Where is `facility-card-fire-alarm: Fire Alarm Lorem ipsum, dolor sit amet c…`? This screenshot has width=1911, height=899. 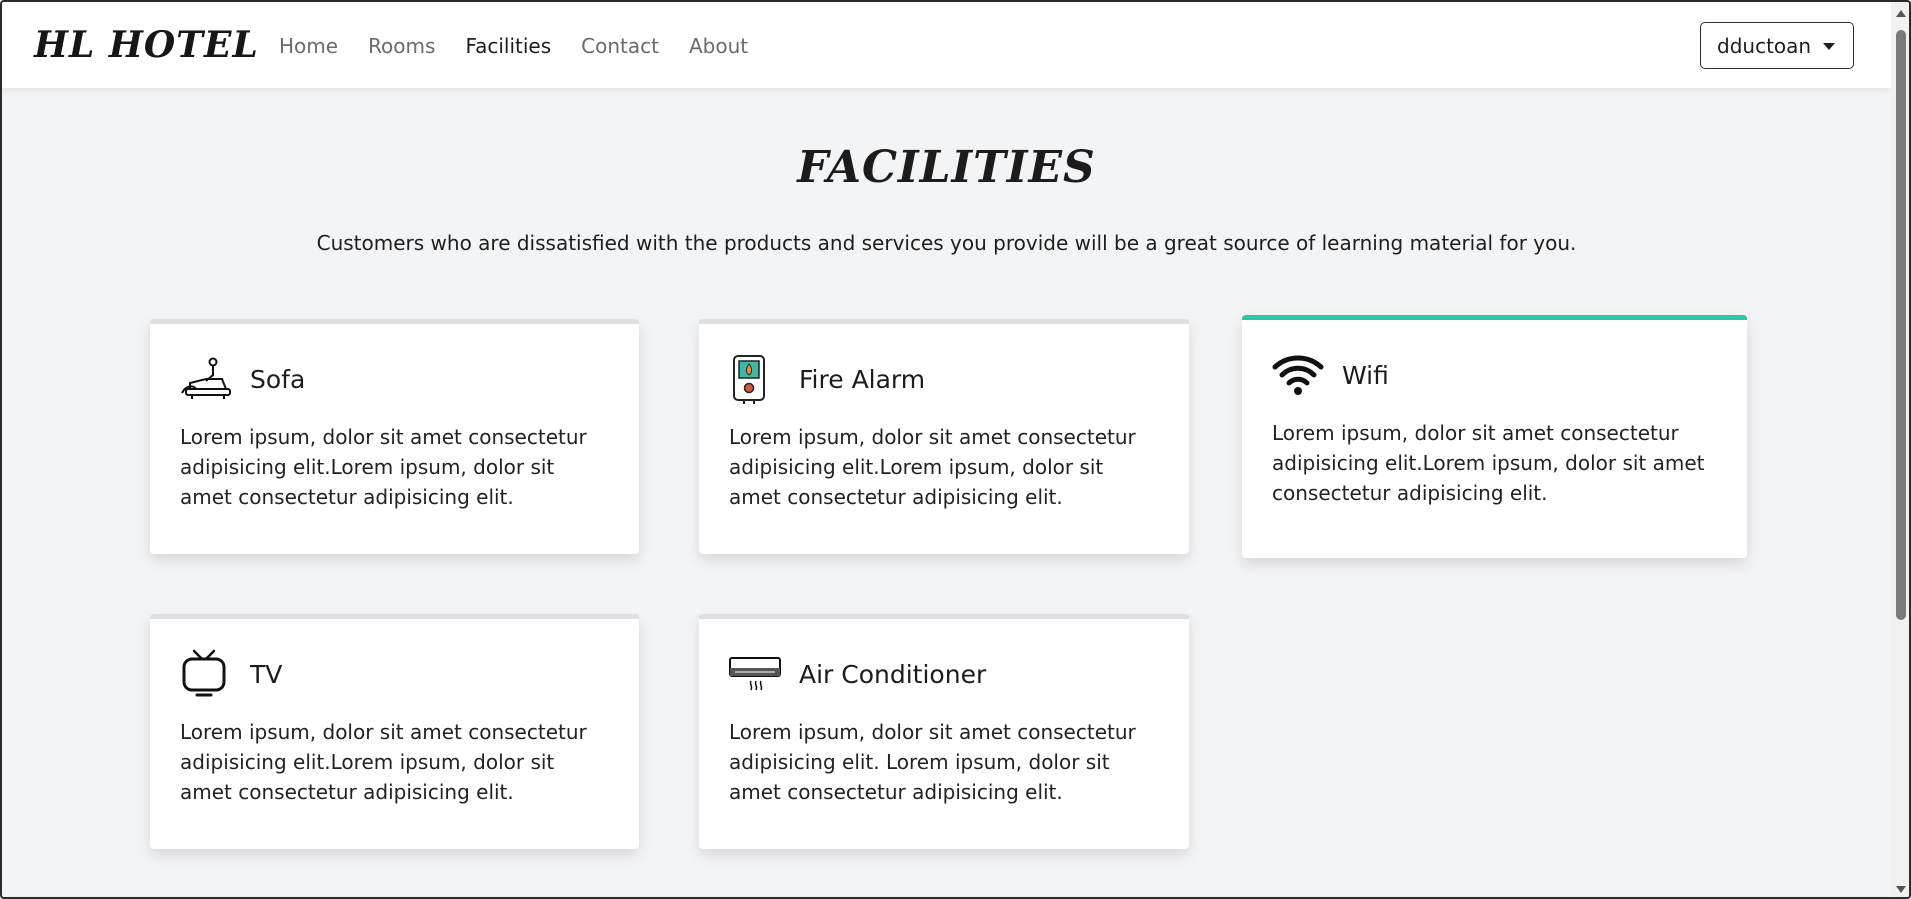 facility-card-fire-alarm: Fire Alarm Lorem ipsum, dolor sit amet c… is located at coordinates (944, 436).